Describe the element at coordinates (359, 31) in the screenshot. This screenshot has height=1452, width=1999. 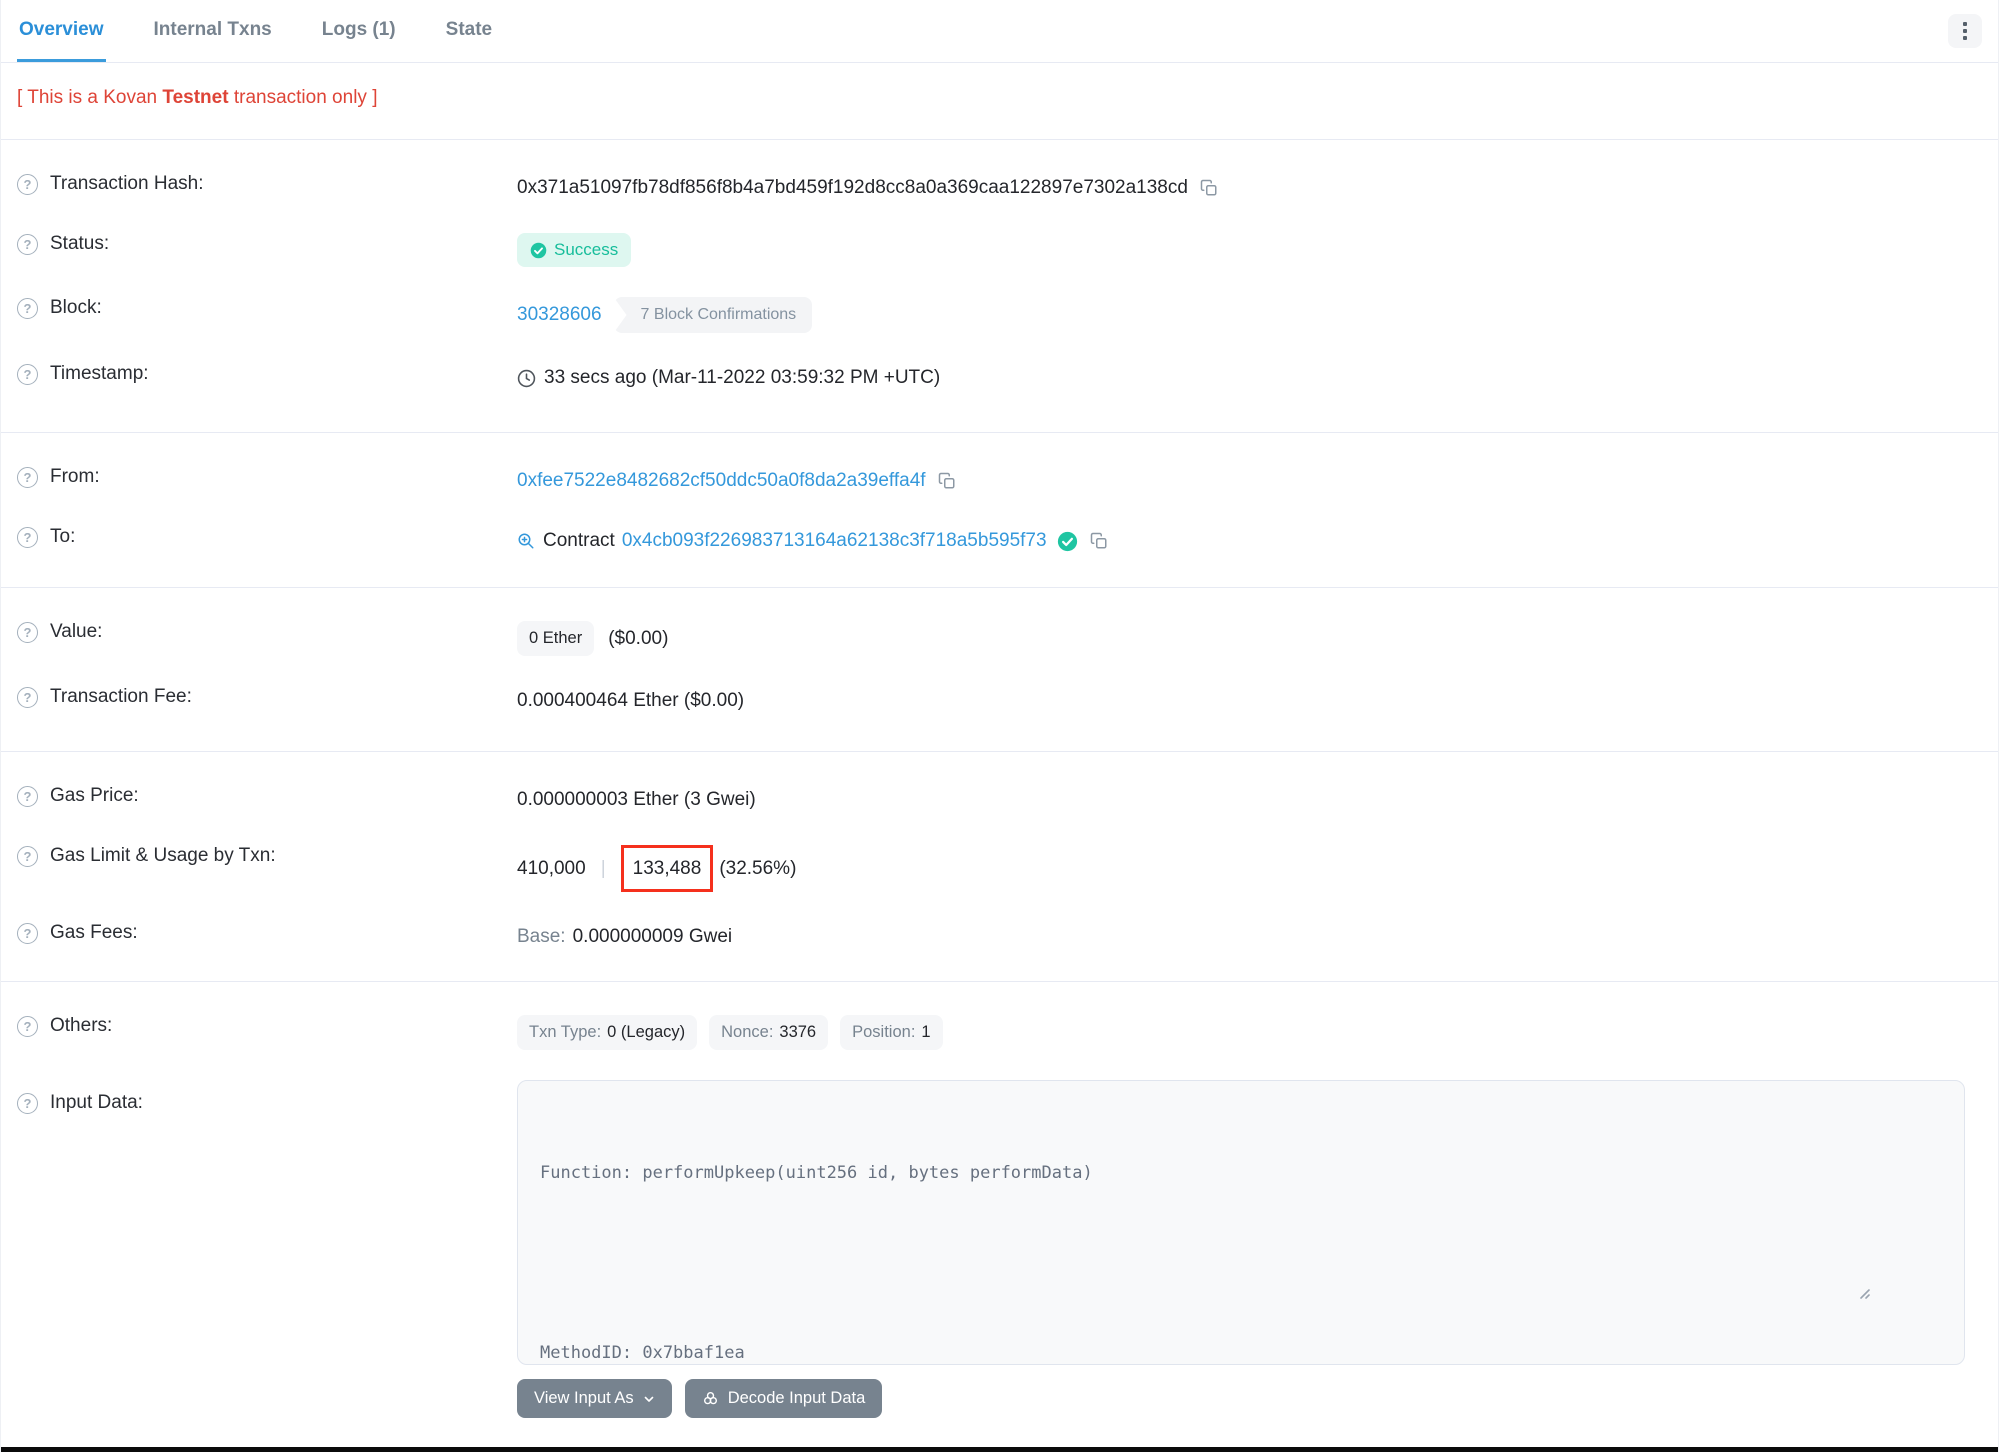
I see `tab: Logs (1)` at that location.